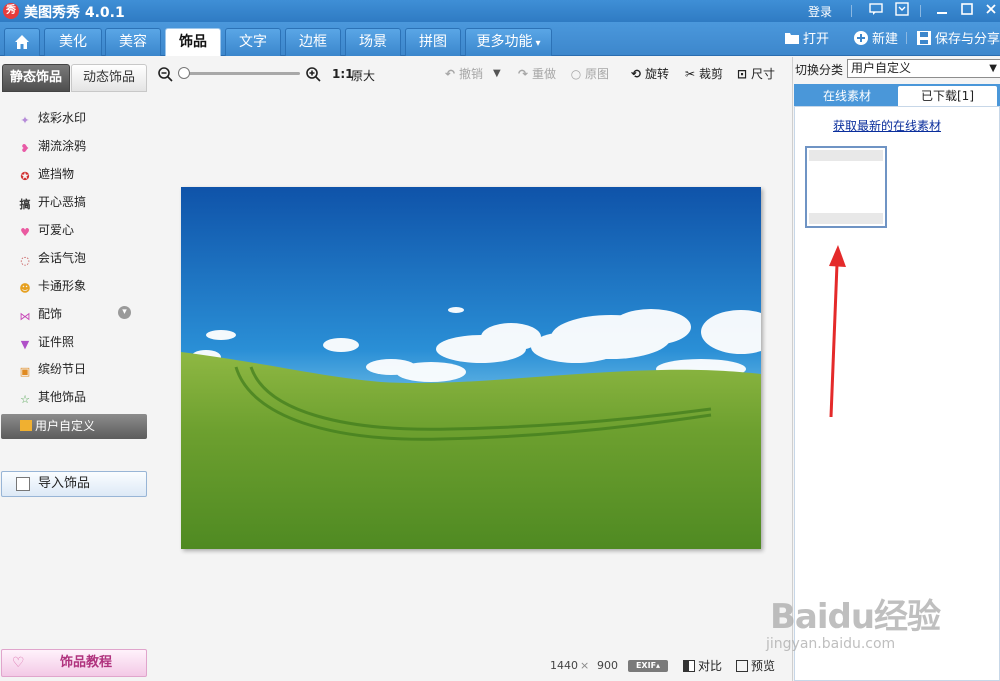  What do you see at coordinates (46, 230) in the screenshot?
I see `category-item: ♥ 可爱心` at bounding box center [46, 230].